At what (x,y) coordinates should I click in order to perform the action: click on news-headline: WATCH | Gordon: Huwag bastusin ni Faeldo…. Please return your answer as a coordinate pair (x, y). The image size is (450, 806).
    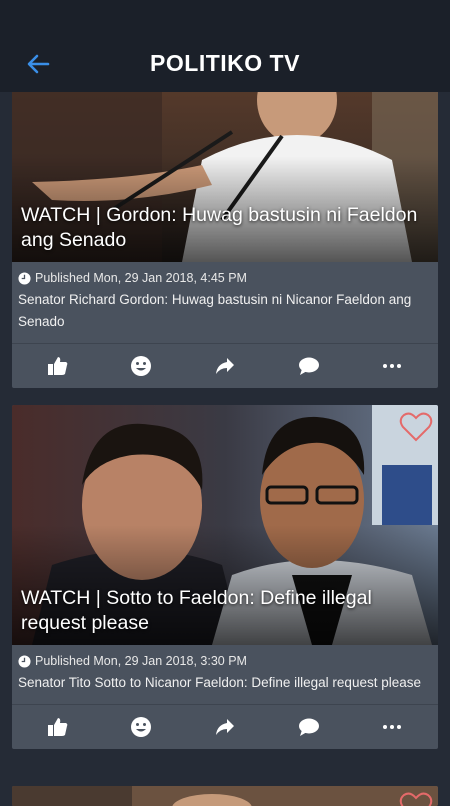
    Looking at the image, I should click on (219, 227).